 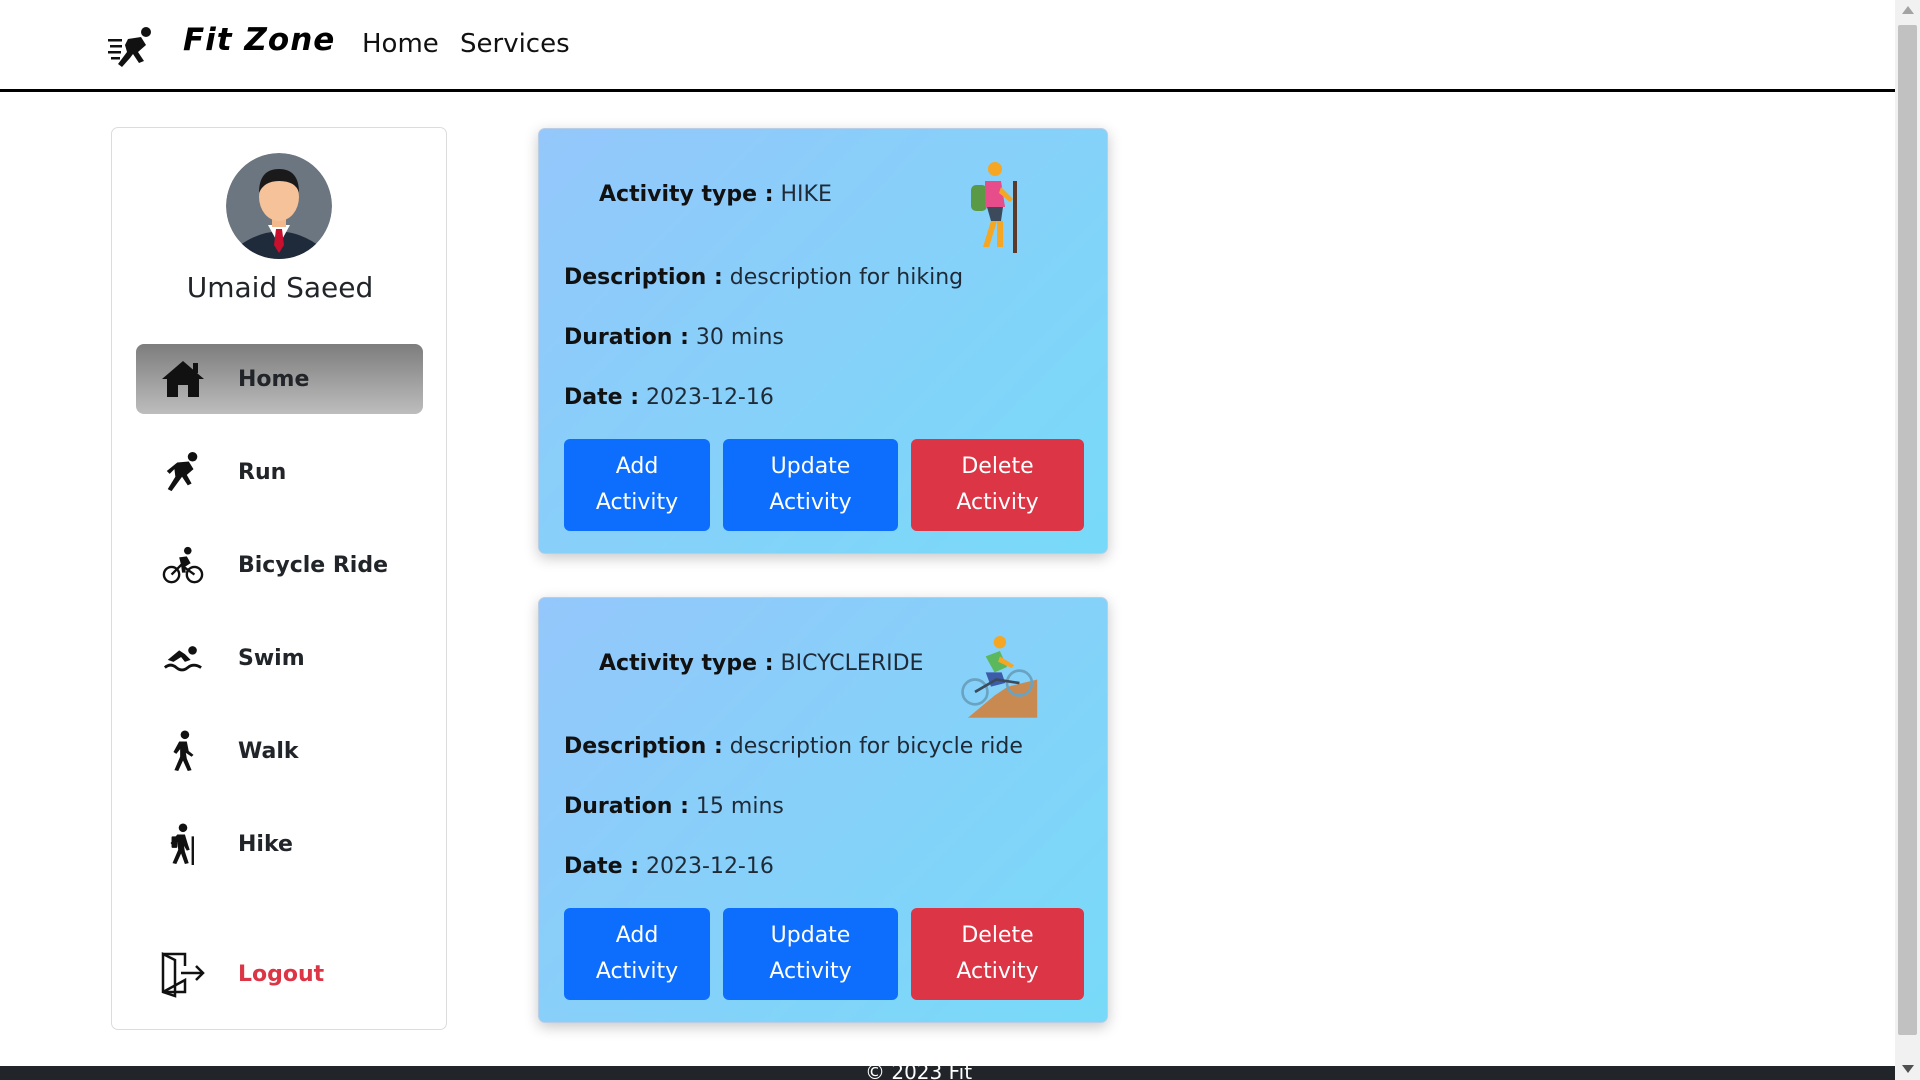 What do you see at coordinates (259, 40) in the screenshot?
I see `brand-name: Fit Zone` at bounding box center [259, 40].